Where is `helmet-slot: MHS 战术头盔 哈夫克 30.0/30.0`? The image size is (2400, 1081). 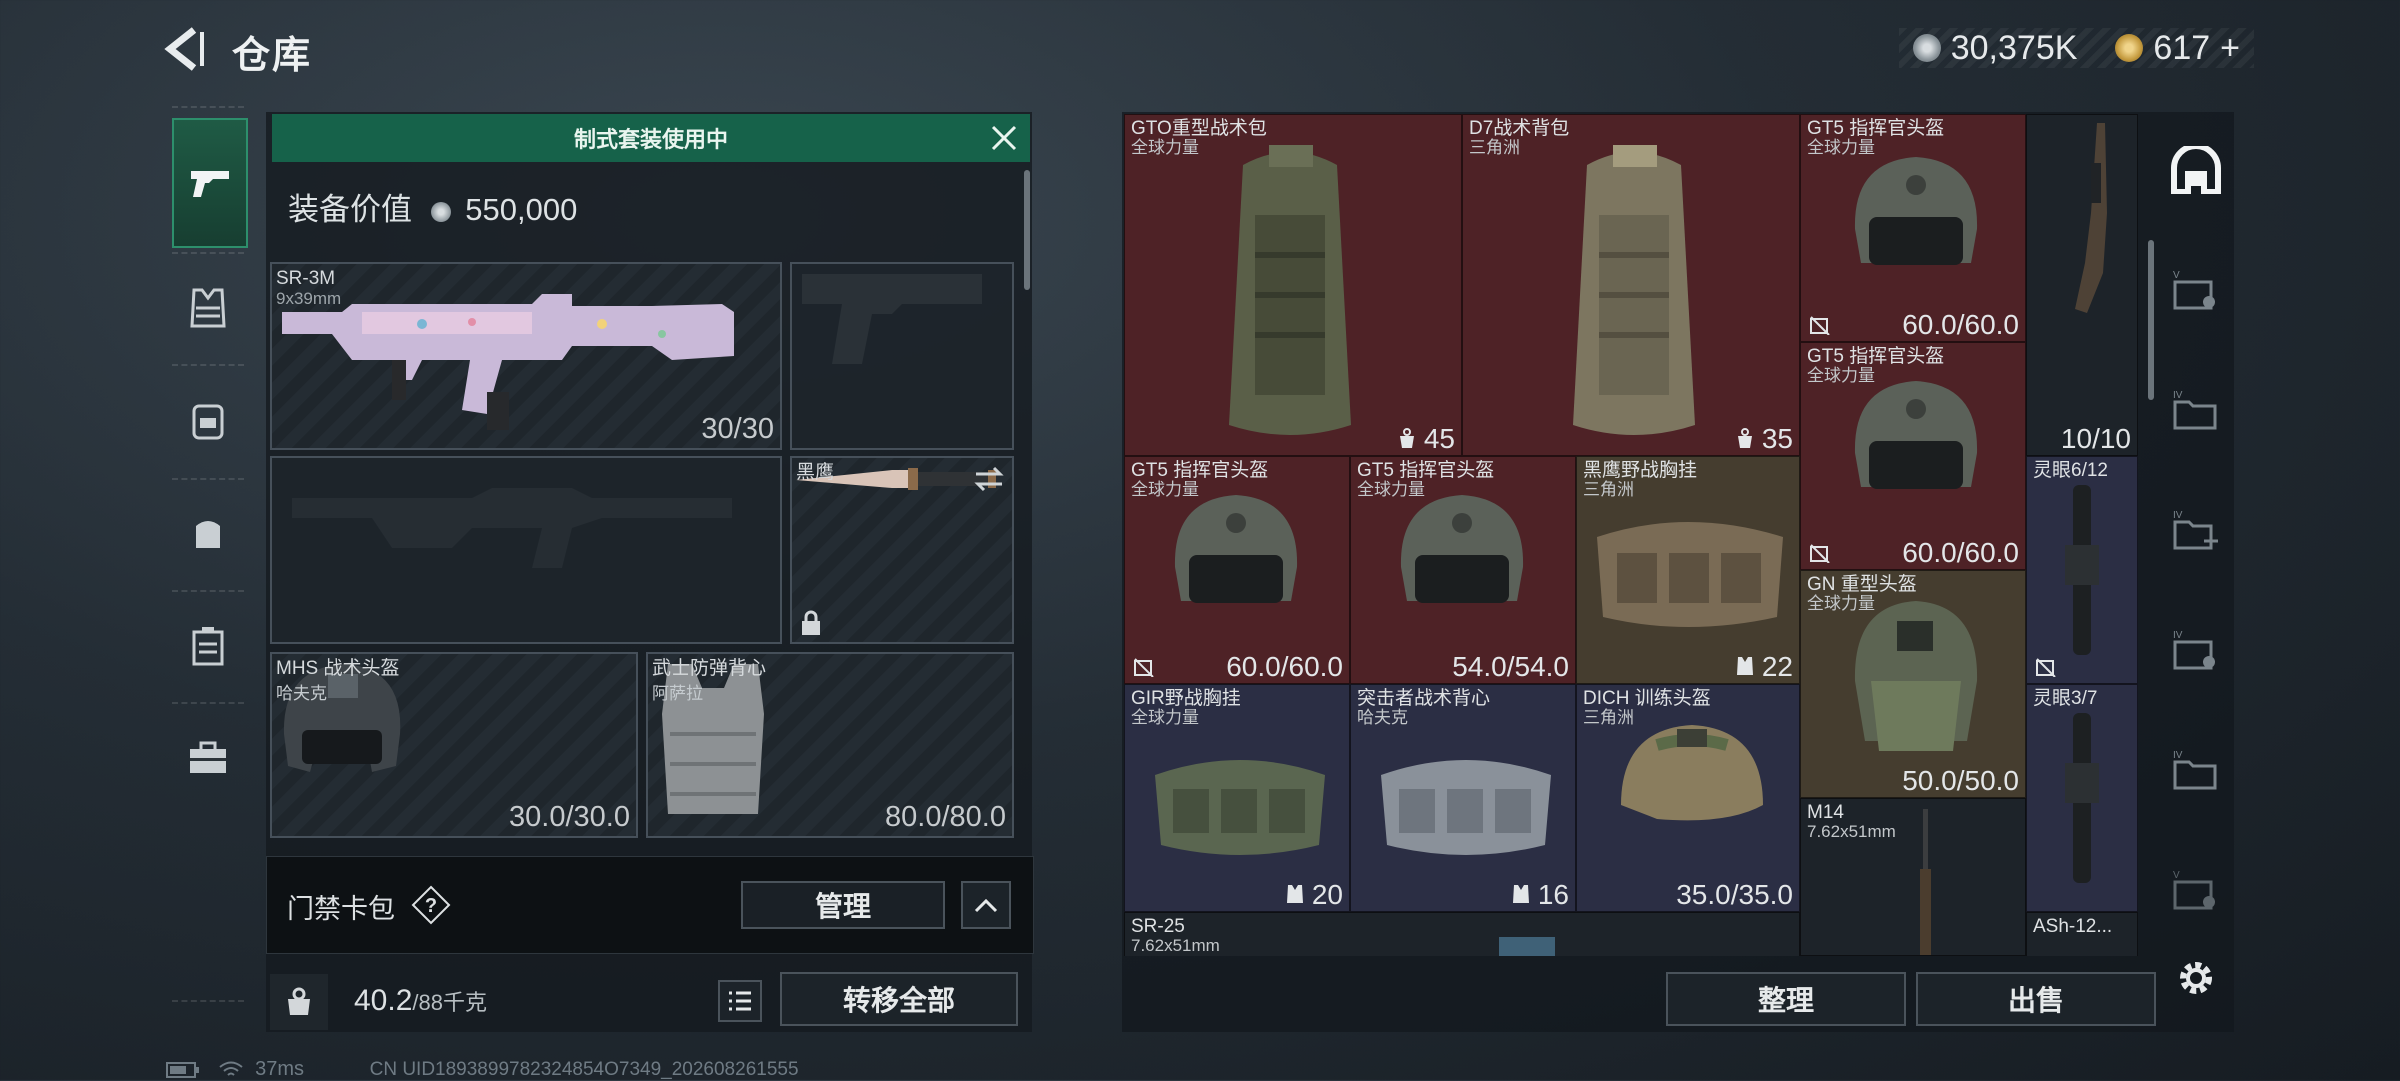 helmet-slot: MHS 战术头盔 哈夫克 30.0/30.0 is located at coordinates (454, 745).